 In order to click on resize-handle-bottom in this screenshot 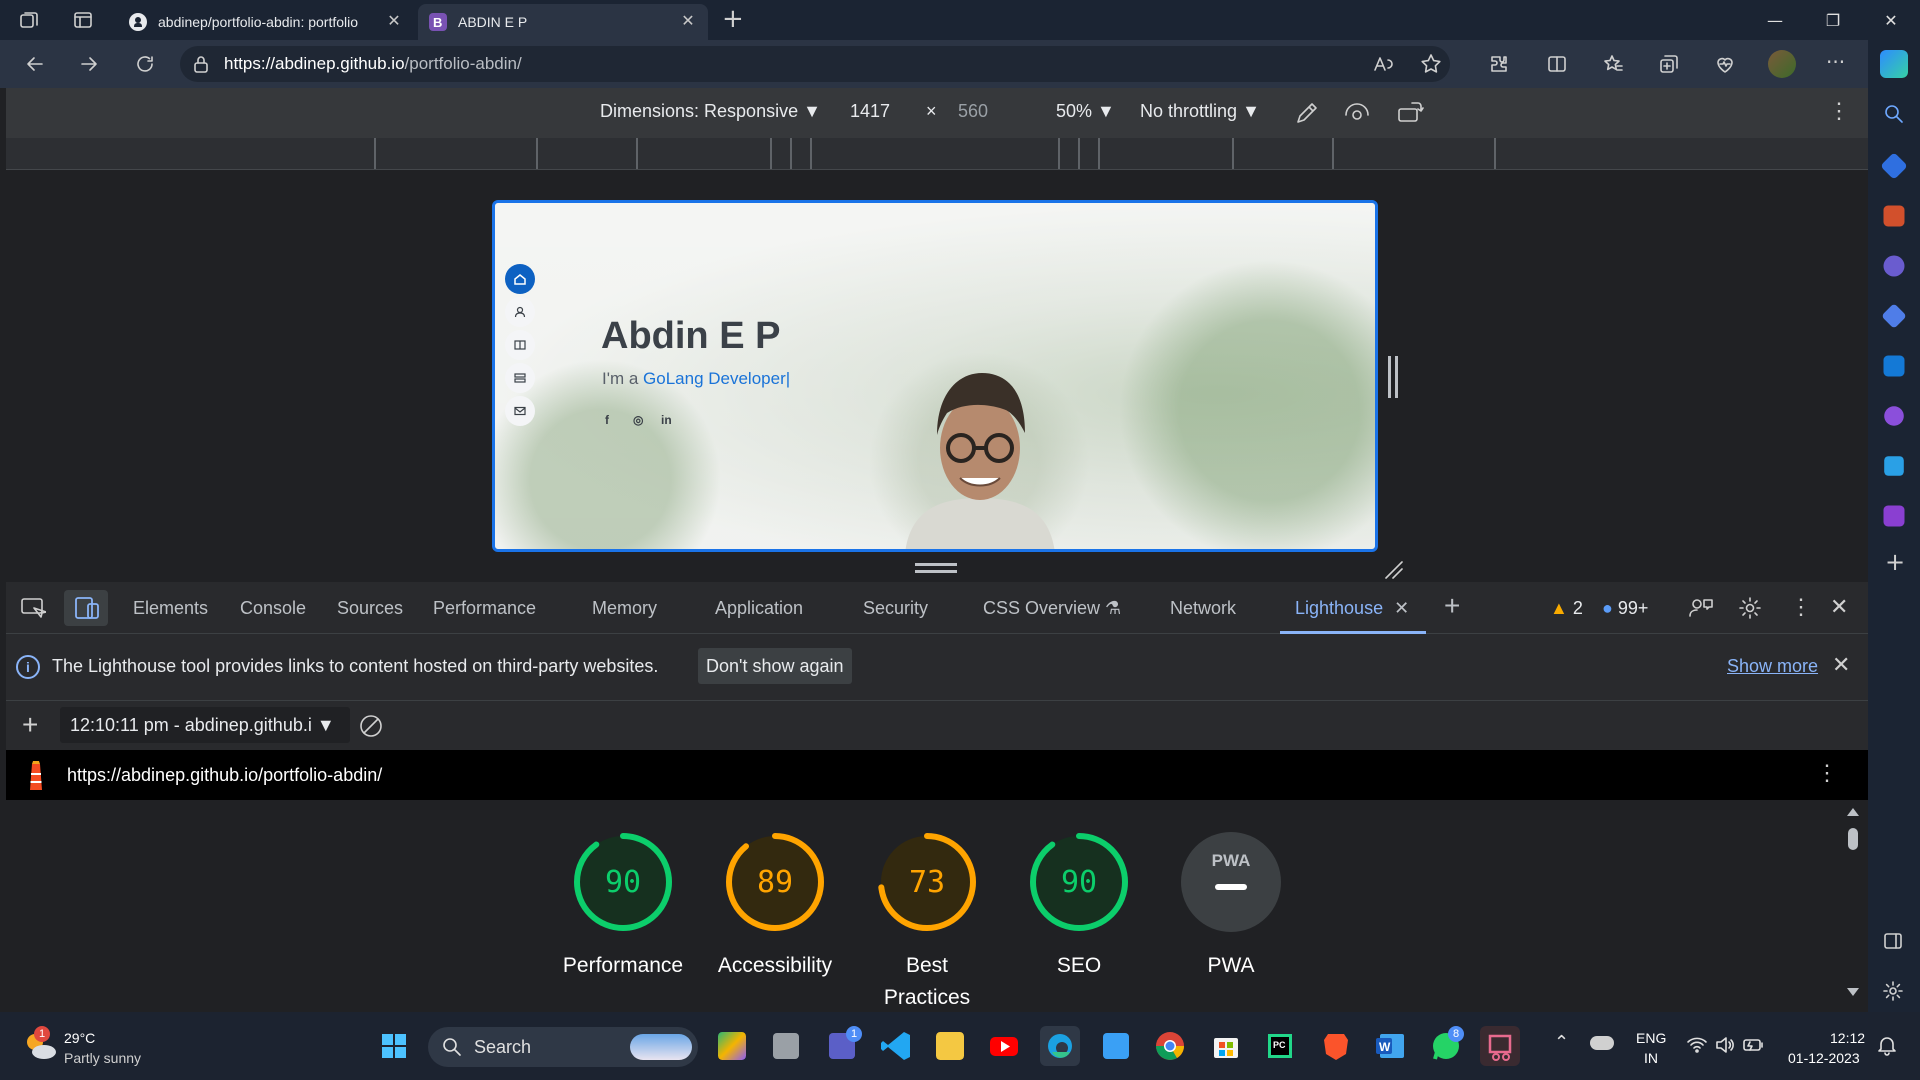, I will do `click(936, 568)`.